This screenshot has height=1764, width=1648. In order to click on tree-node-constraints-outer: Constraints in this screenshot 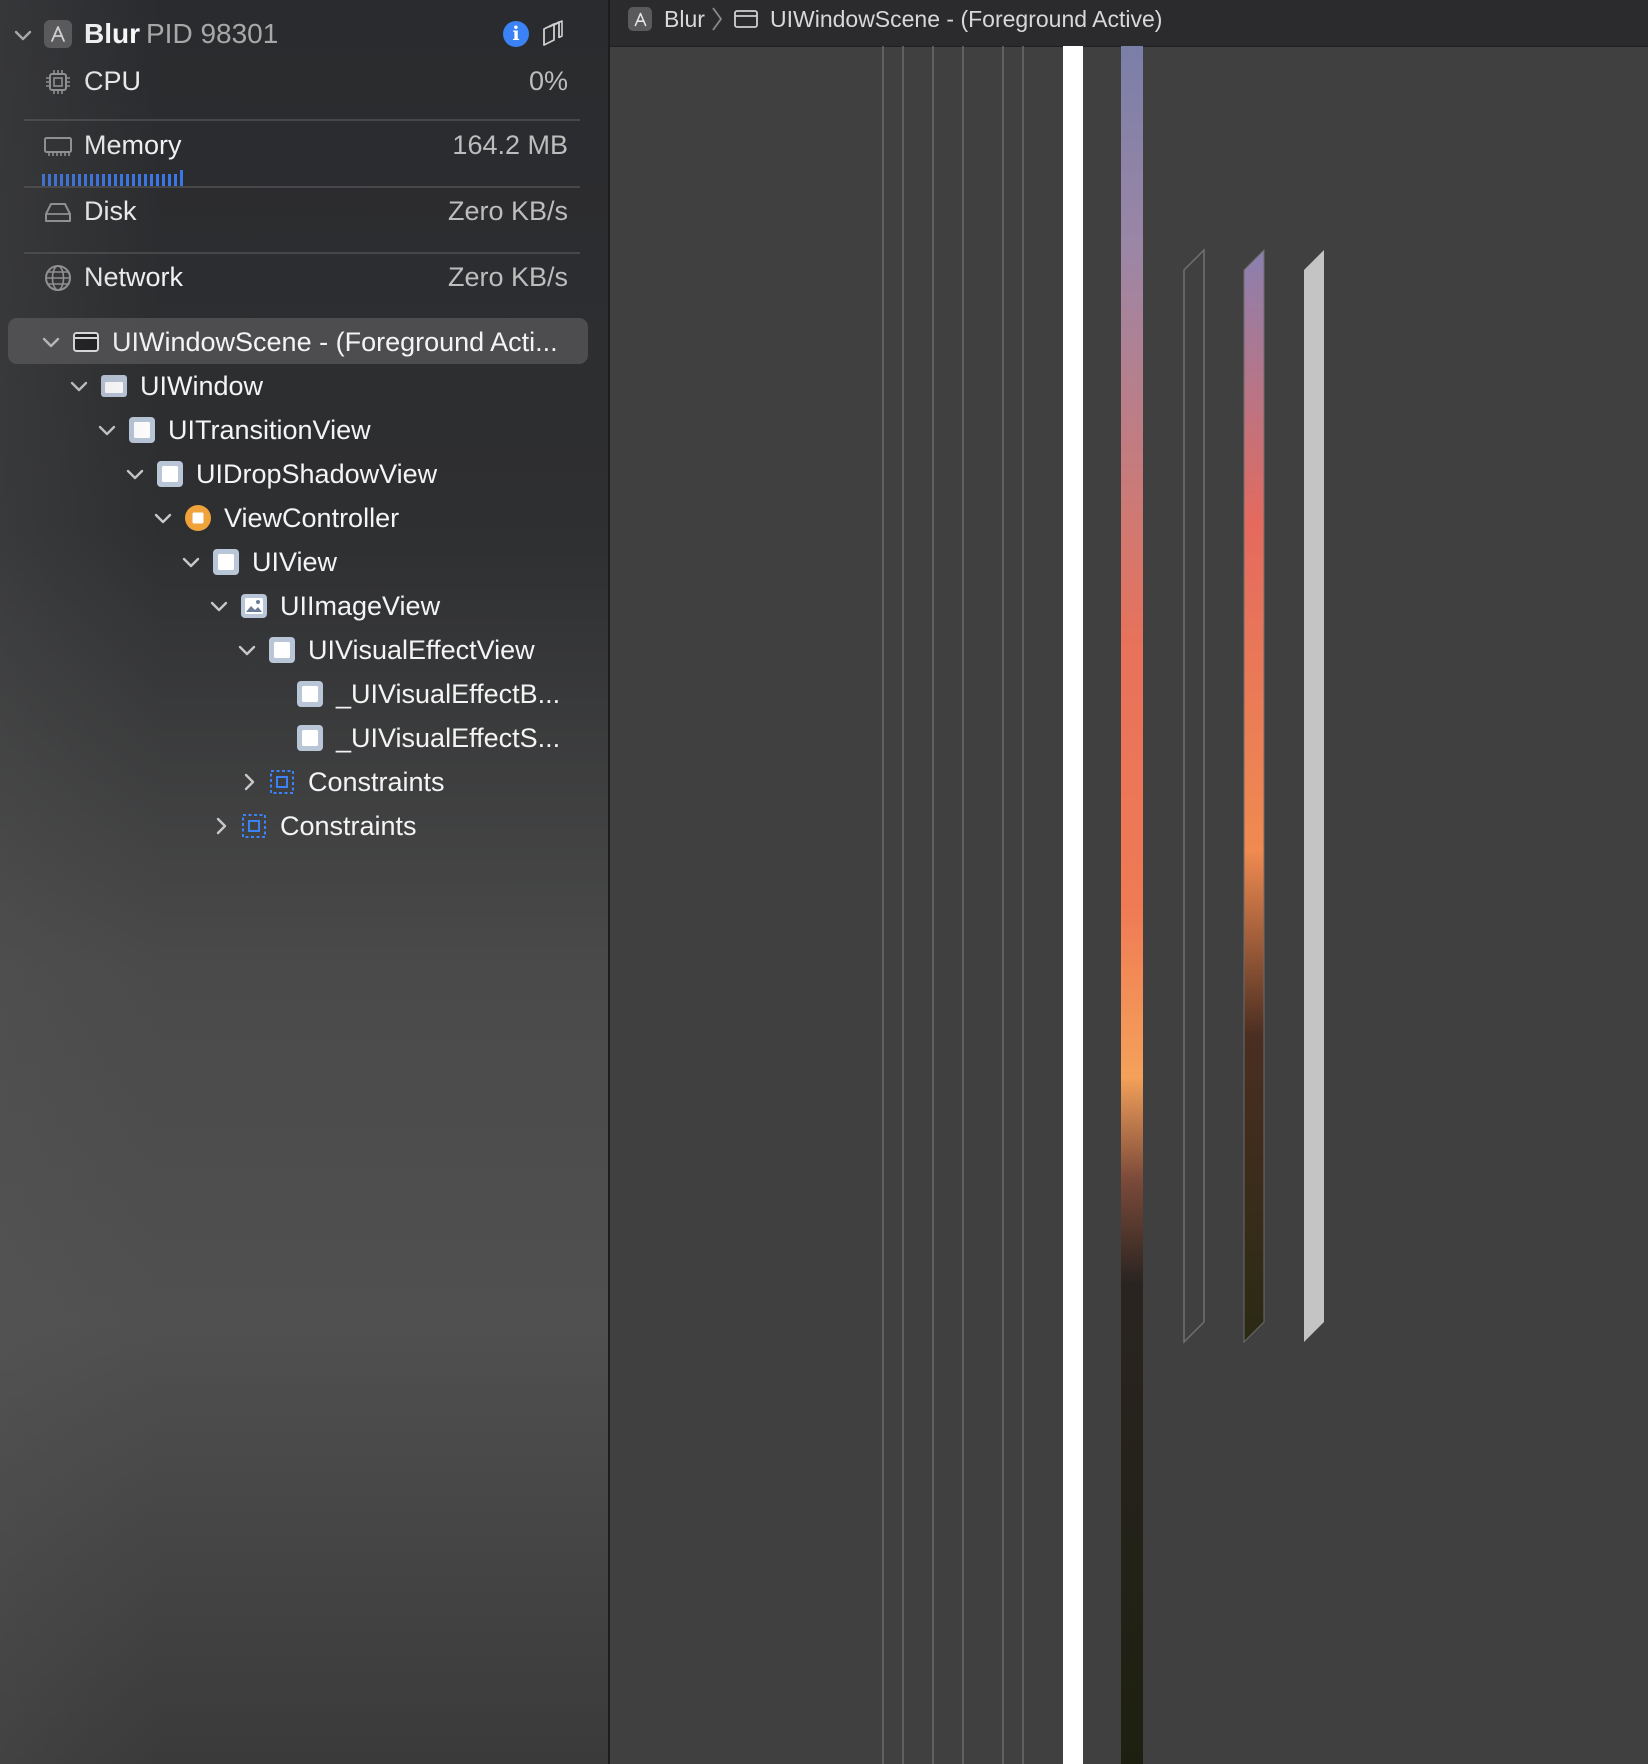, I will do `click(295, 826)`.